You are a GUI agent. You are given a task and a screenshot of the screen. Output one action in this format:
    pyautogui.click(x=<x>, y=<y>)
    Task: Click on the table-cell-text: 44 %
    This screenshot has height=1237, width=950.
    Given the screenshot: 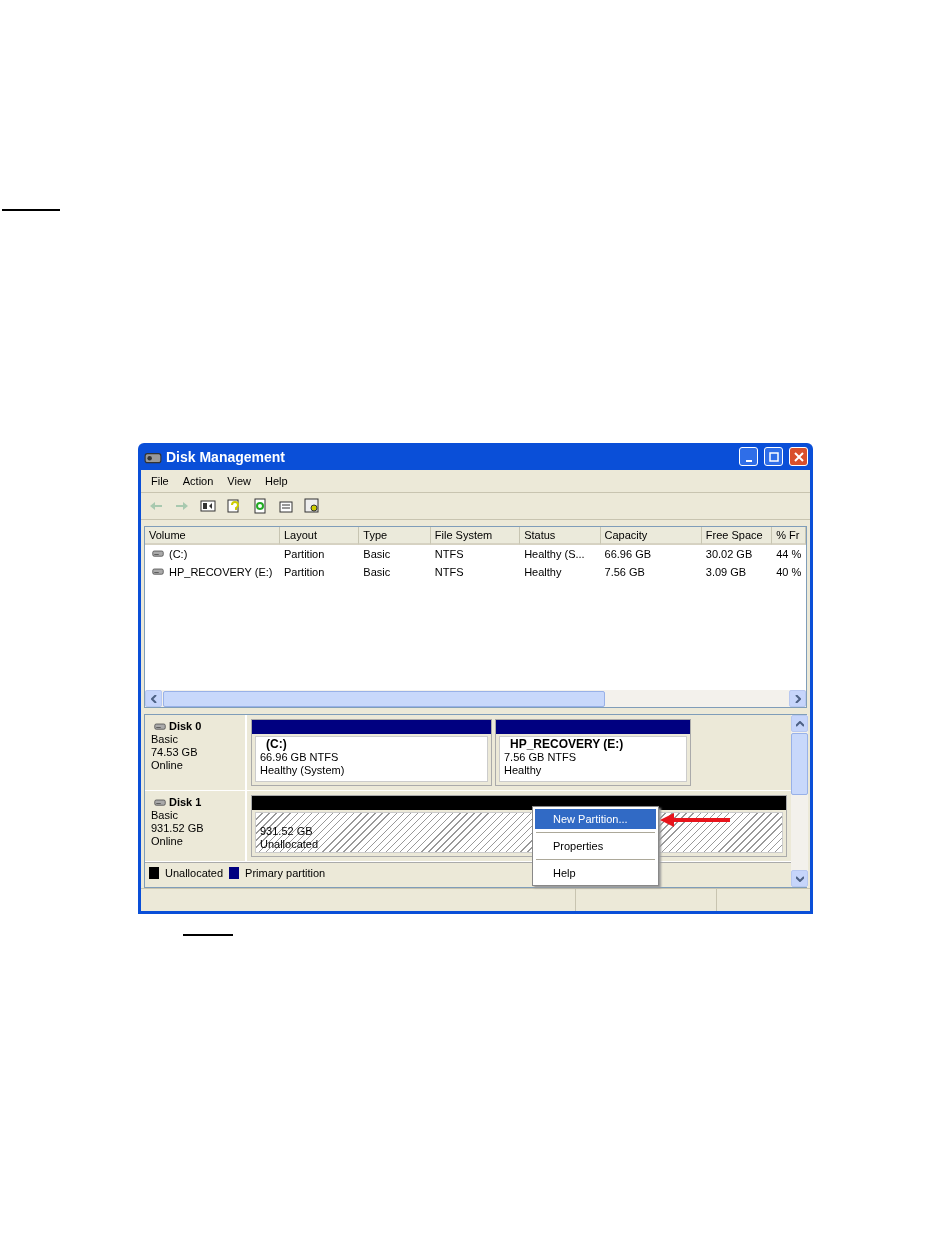 What is the action you would take?
    pyautogui.click(x=789, y=554)
    